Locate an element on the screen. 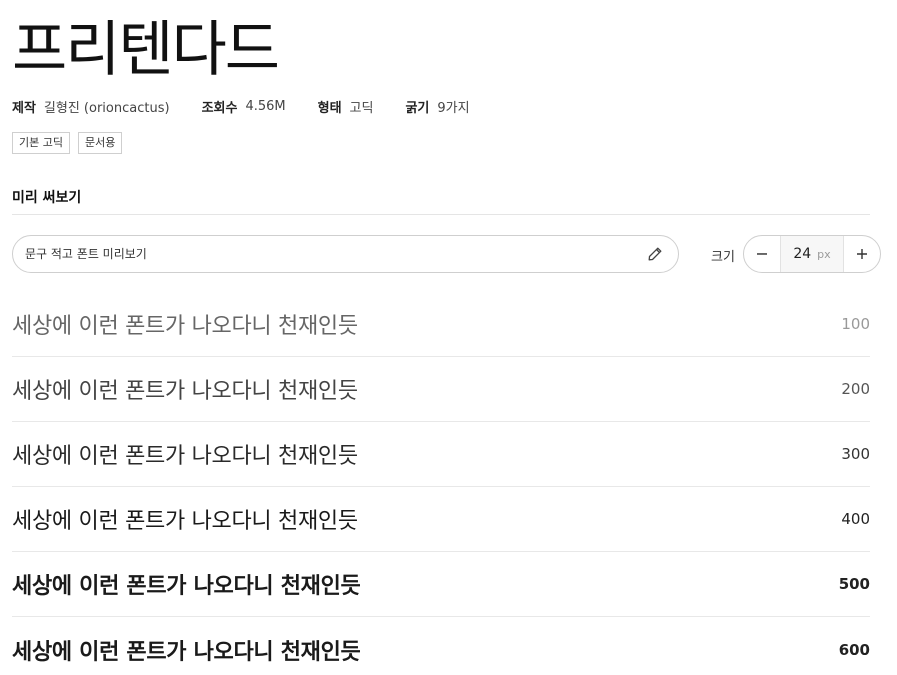 This screenshot has width=897, height=675. pencil-icon is located at coordinates (655, 254).